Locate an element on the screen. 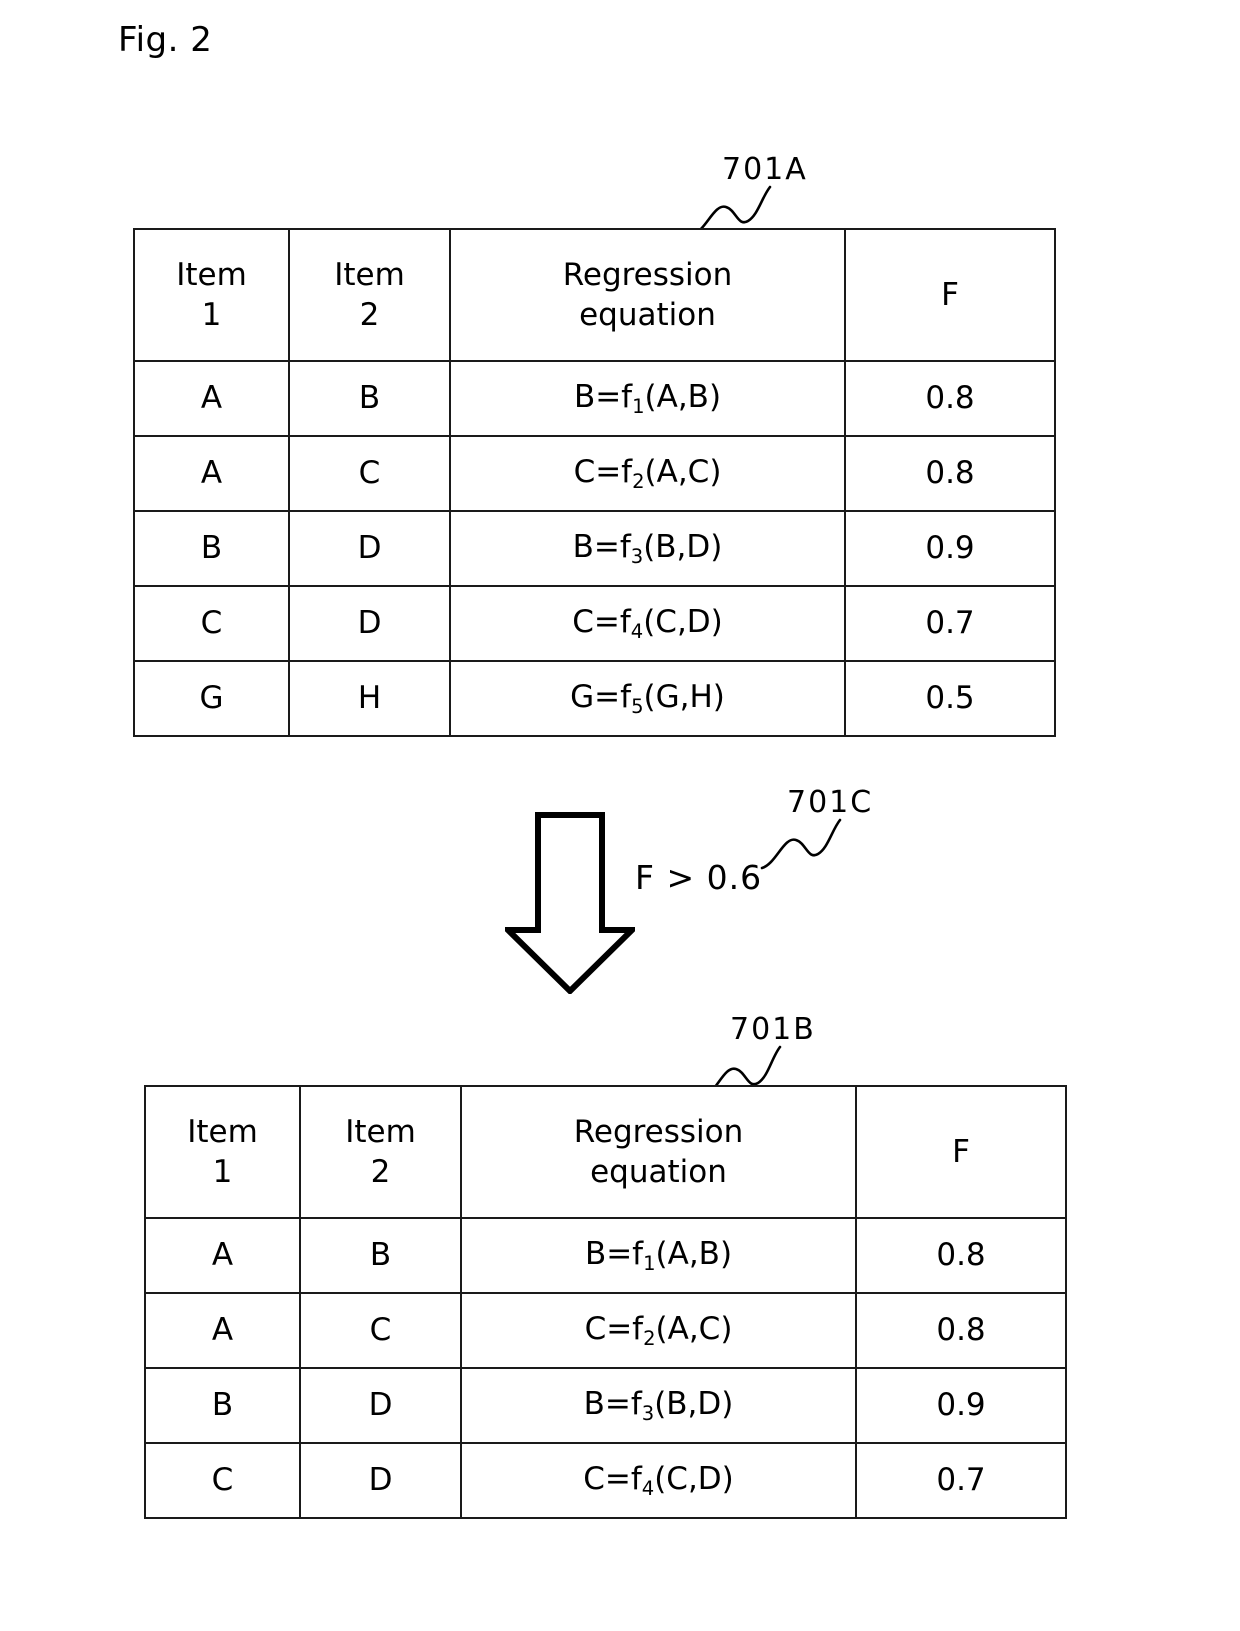 This screenshot has width=1240, height=1631. filter-condition-label: F > 0.6 is located at coordinates (699, 877).